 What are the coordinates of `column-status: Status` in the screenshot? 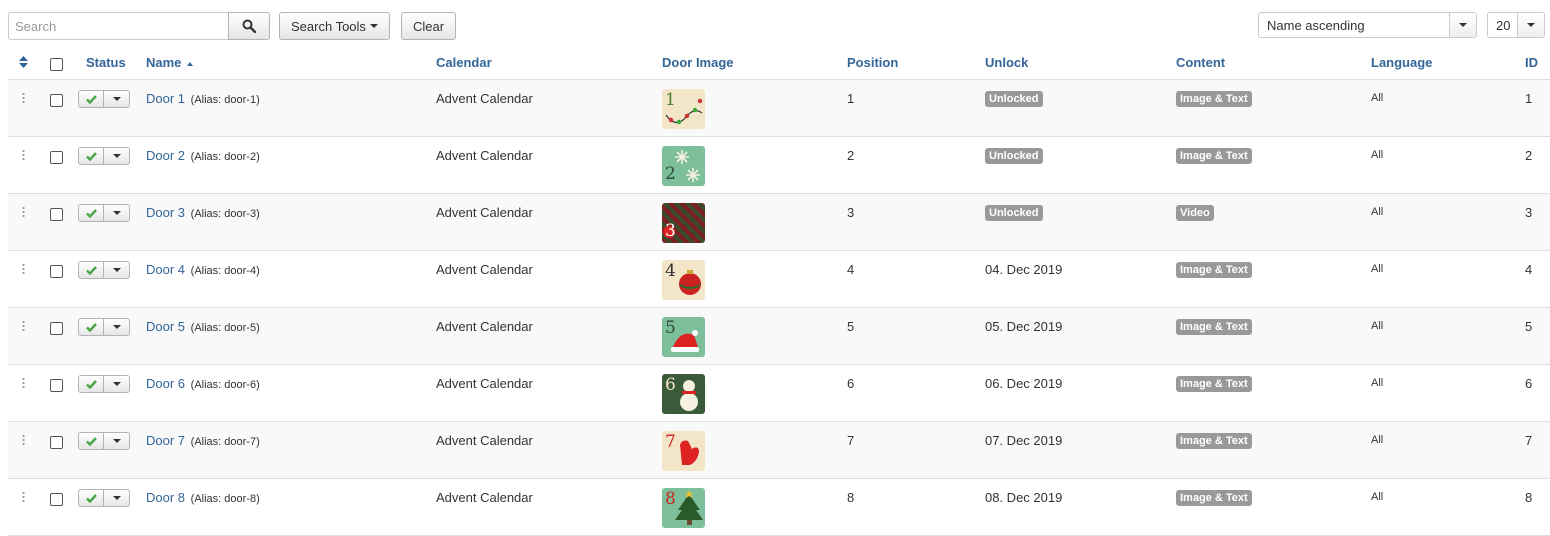 It's located at (106, 62).